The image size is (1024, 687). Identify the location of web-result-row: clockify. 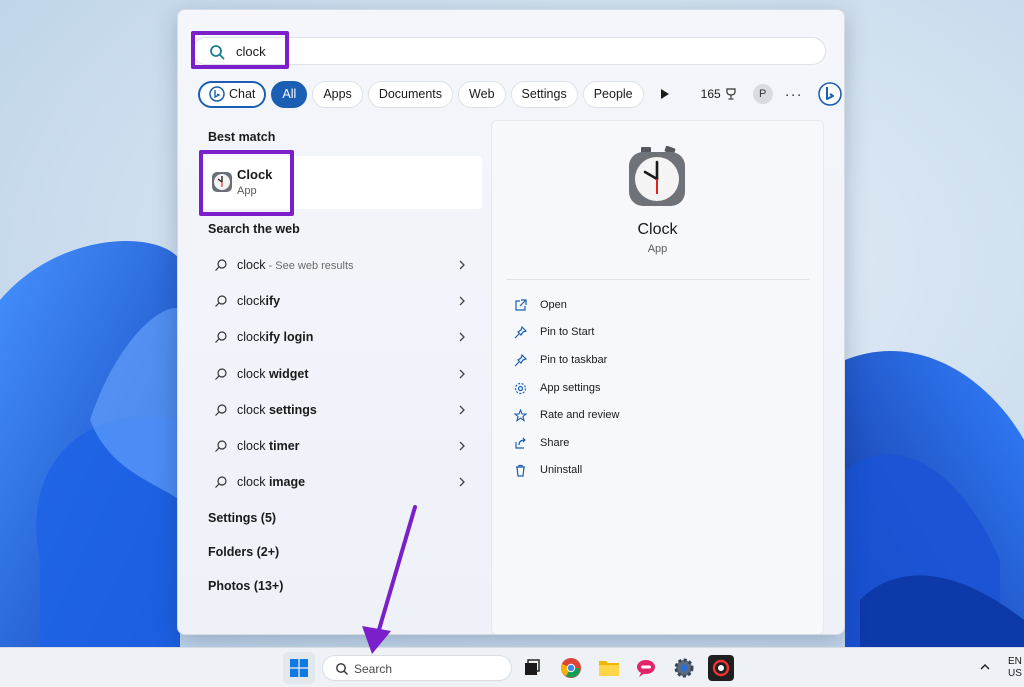
(341, 301).